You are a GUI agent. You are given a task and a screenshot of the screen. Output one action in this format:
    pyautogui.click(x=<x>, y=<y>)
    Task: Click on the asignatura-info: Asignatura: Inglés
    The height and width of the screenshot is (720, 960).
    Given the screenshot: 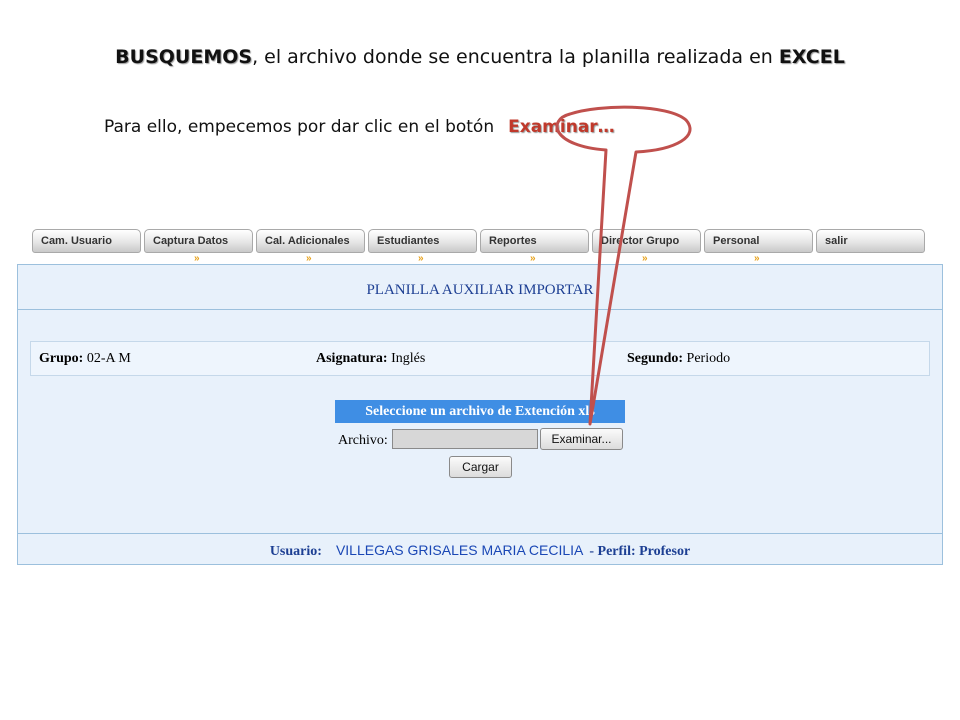 What is the action you would take?
    pyautogui.click(x=370, y=359)
    